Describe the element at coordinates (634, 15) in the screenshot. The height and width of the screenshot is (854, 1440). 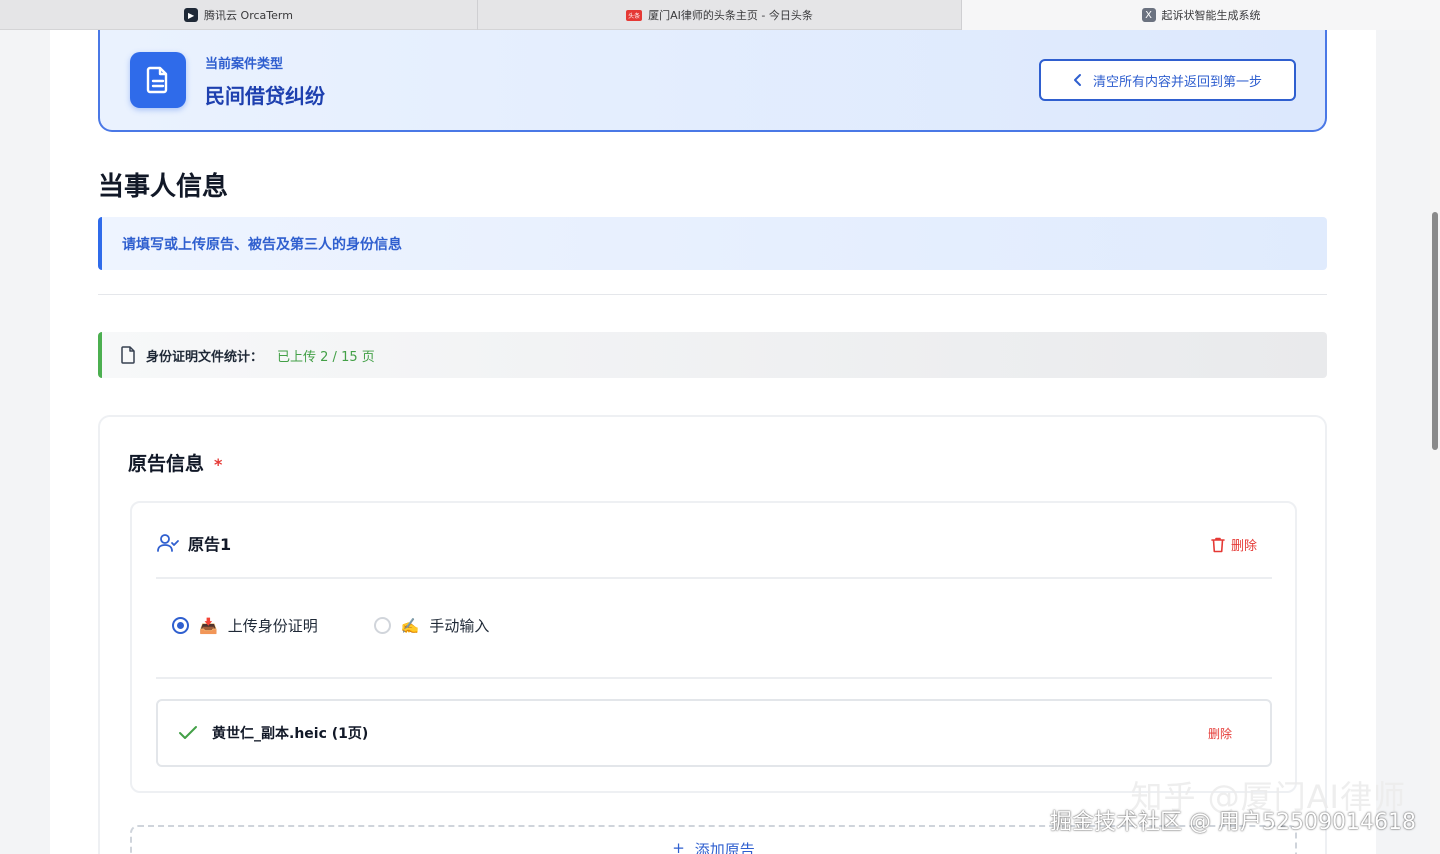
I see `toutiao-icon: 头条` at that location.